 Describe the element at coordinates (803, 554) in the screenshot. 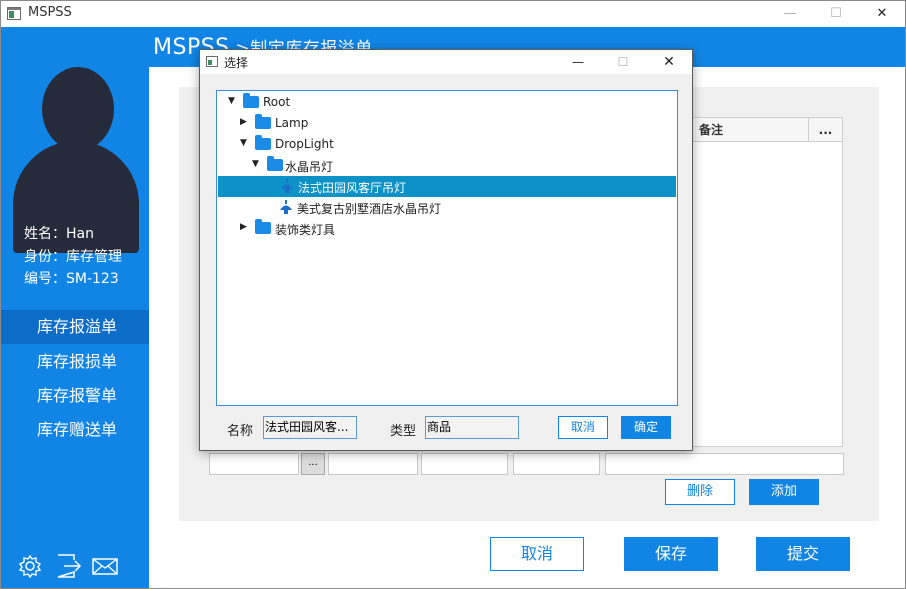

I see `submit-button: 提交` at that location.